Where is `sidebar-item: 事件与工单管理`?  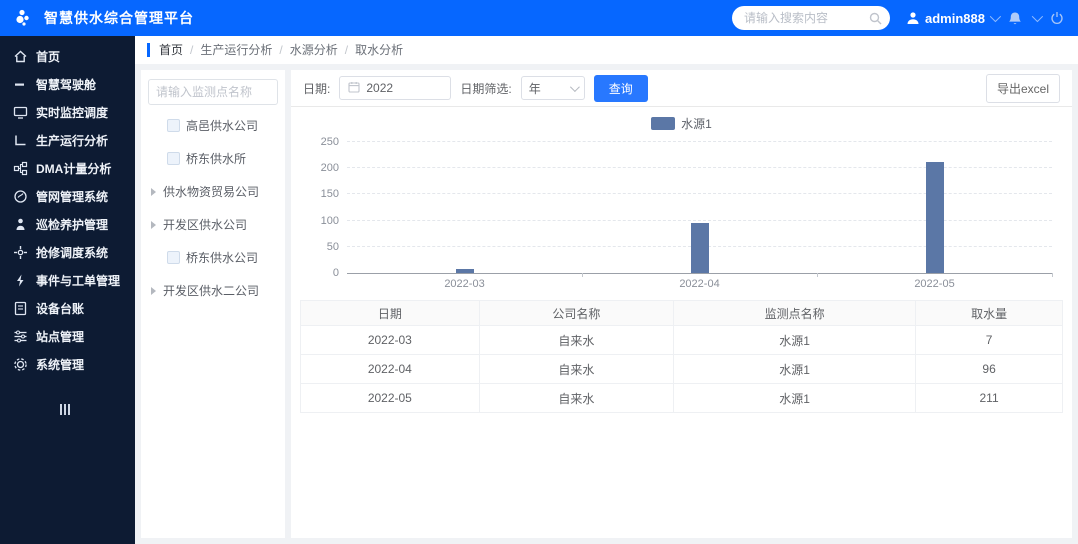
sidebar-item: 事件与工单管理 is located at coordinates (67, 280).